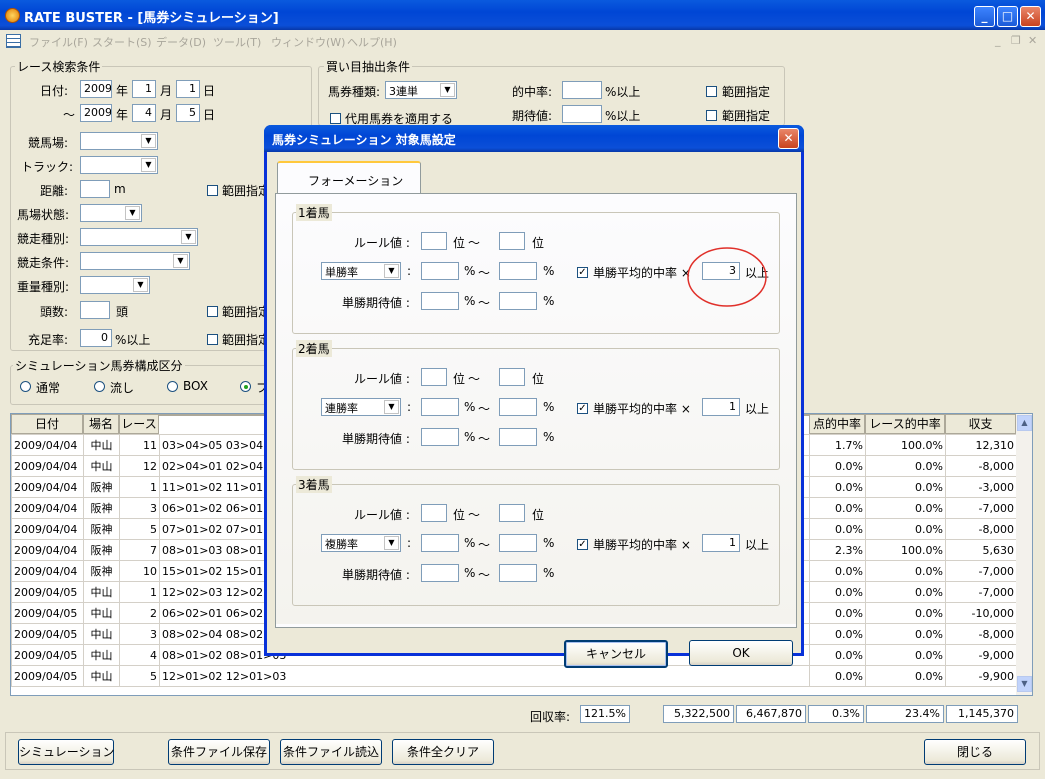 This screenshot has height=779, width=1045. What do you see at coordinates (119, 141) in the screenshot?
I see `track-dropdown: ▼` at bounding box center [119, 141].